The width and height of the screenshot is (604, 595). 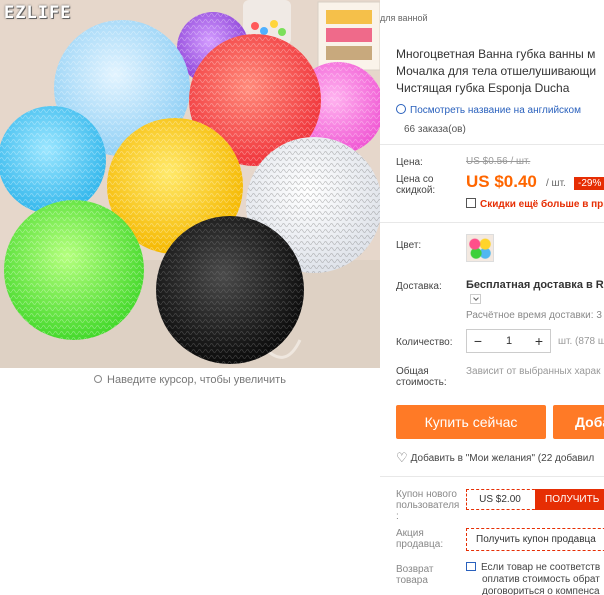 What do you see at coordinates (578, 422) in the screenshot?
I see `add-to-cart-button: Доба` at bounding box center [578, 422].